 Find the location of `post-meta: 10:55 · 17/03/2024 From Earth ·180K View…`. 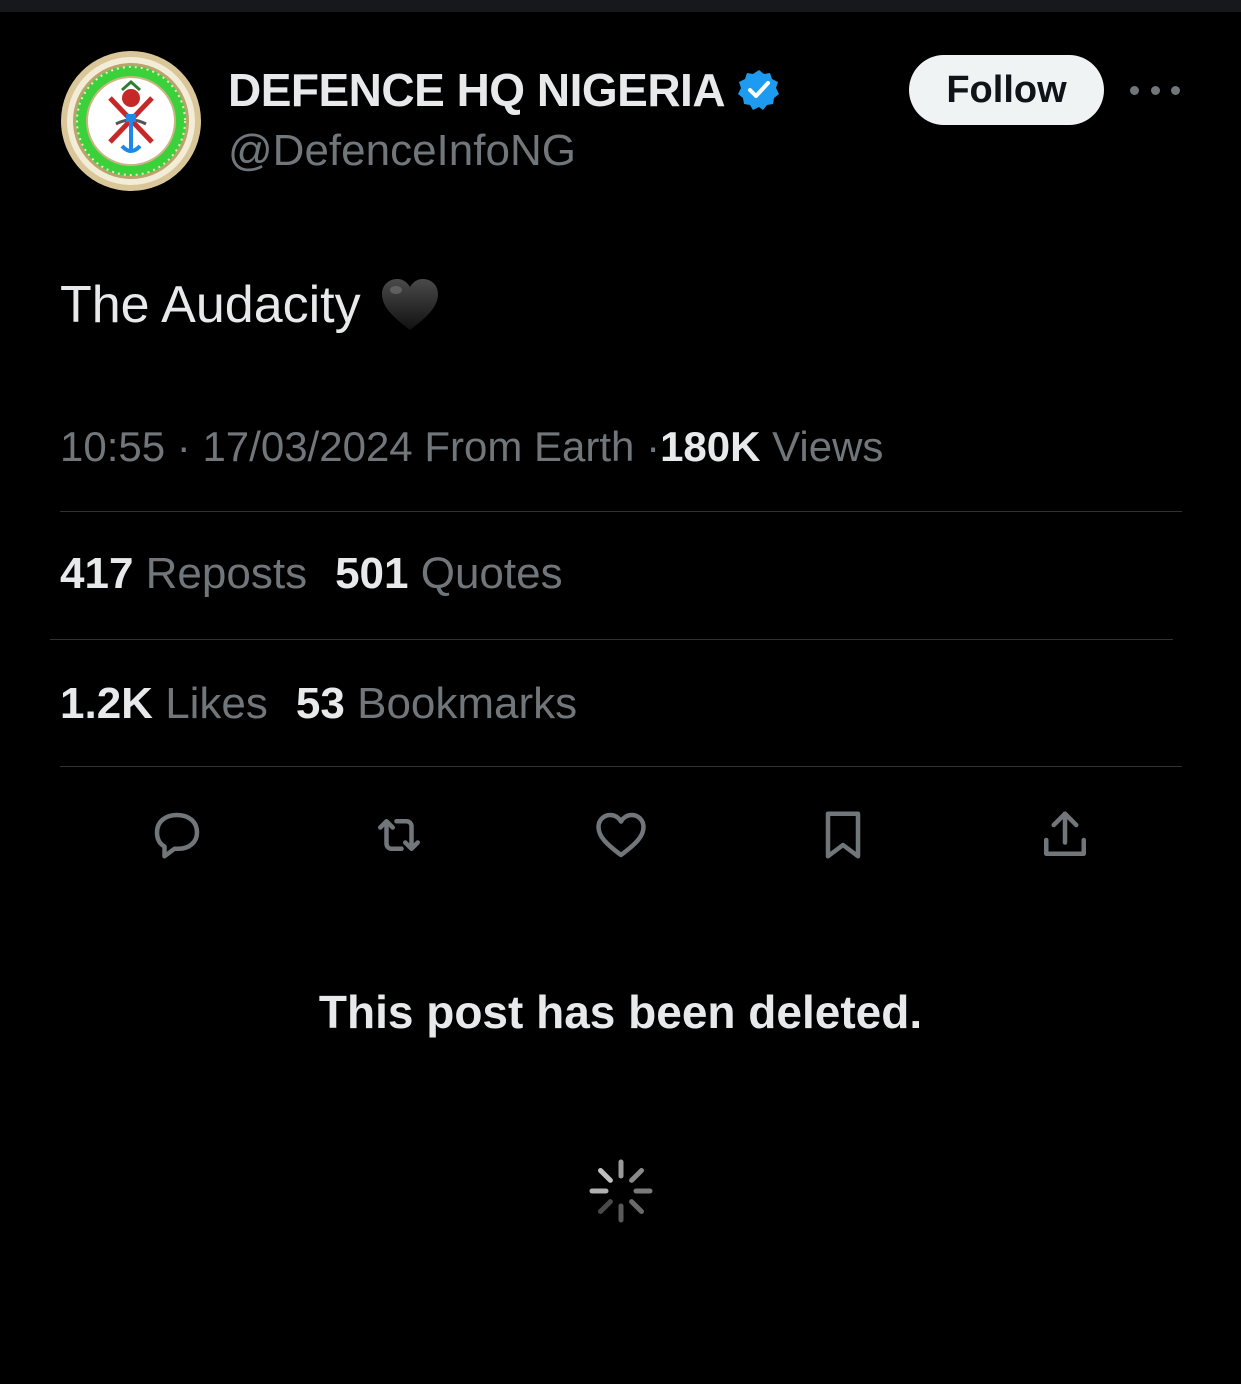

post-meta: 10:55 · 17/03/2024 From Earth ·180K View… is located at coordinates (471, 447).